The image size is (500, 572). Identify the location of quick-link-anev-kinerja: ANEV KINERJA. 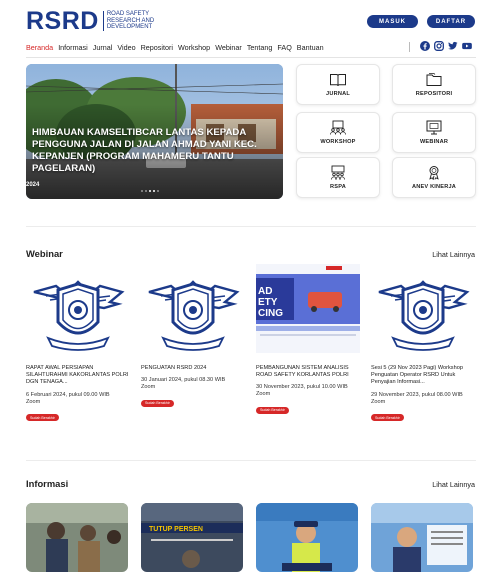
(434, 177).